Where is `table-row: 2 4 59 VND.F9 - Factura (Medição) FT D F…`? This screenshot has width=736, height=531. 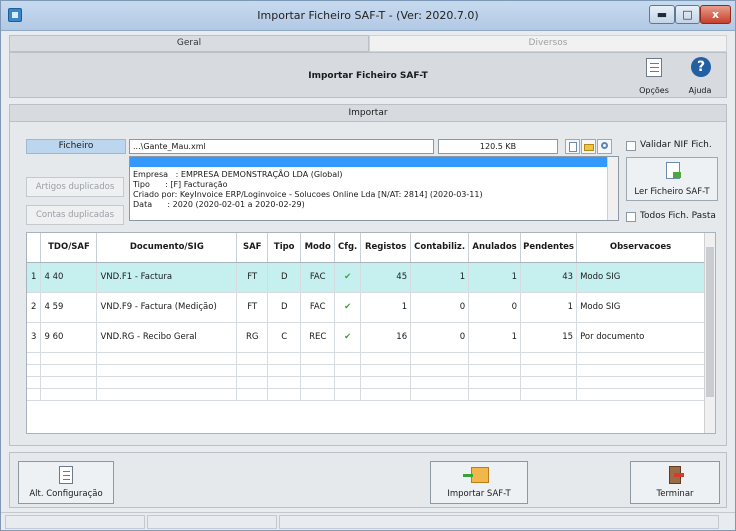 table-row: 2 4 59 VND.F9 - Factura (Medição) FT D F… is located at coordinates (366, 307).